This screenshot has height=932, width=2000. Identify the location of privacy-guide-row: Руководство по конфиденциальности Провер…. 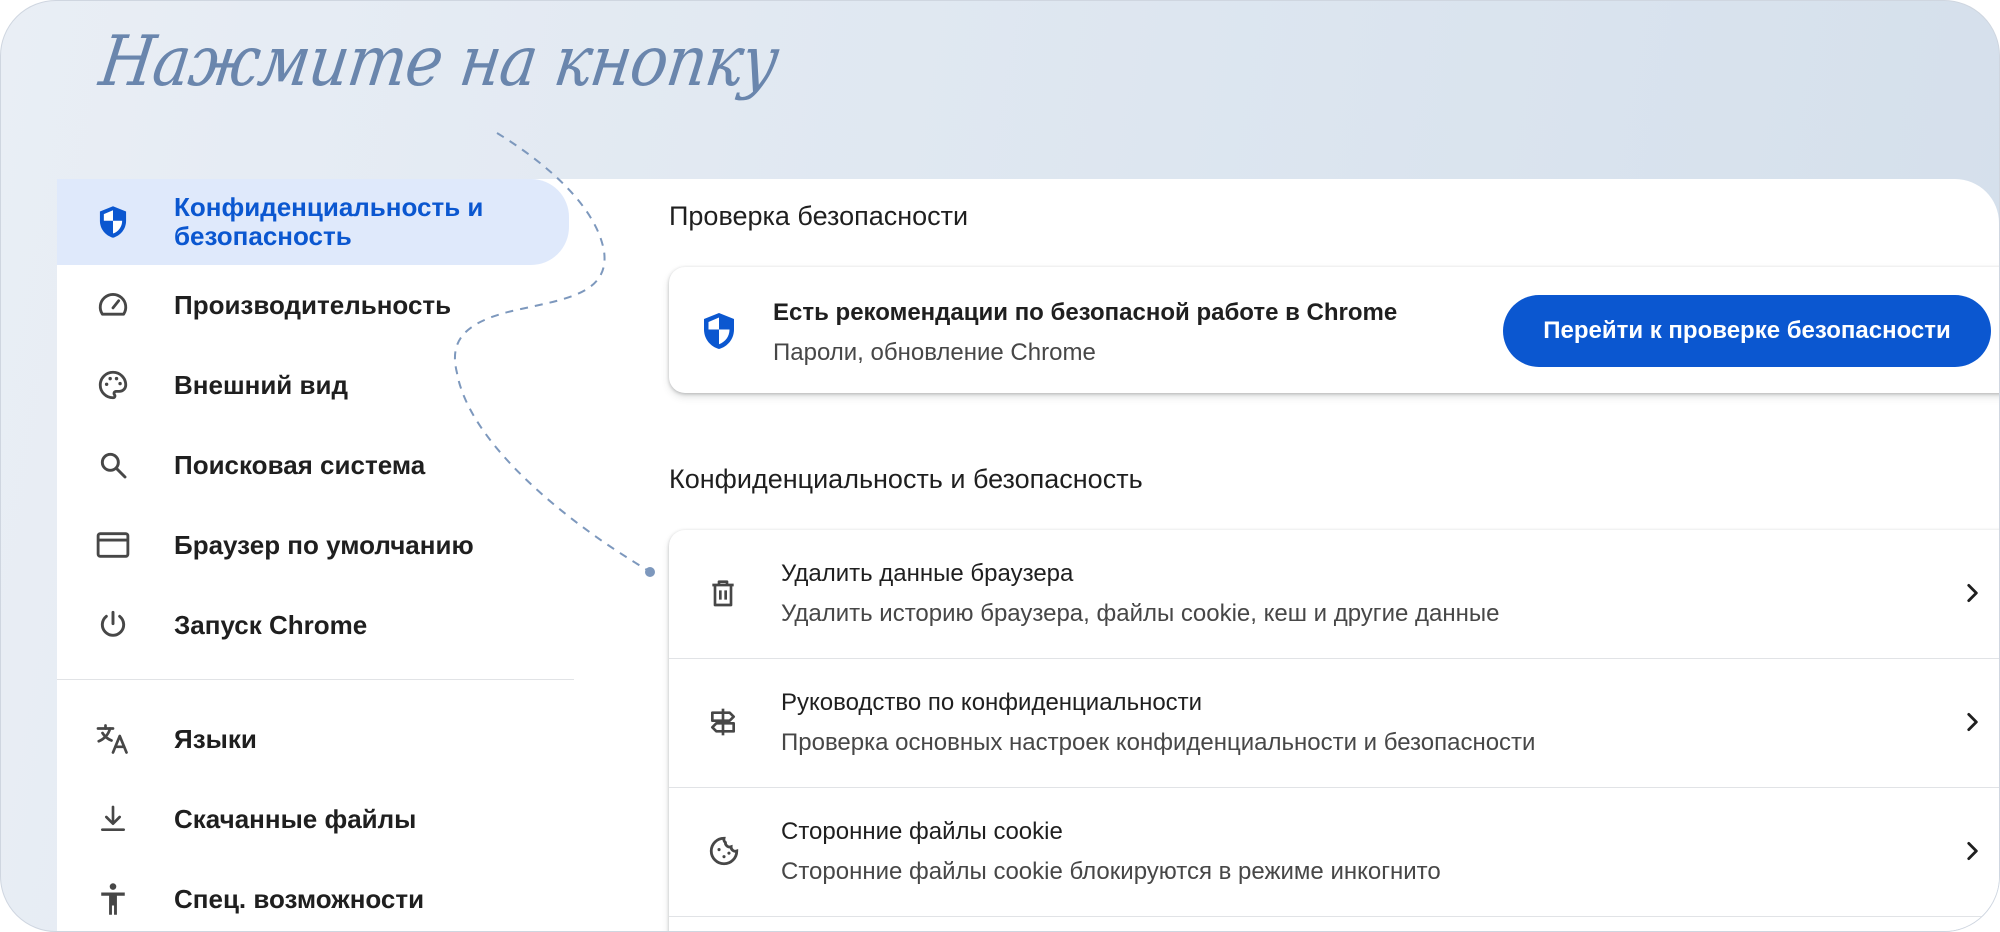
(1334, 723).